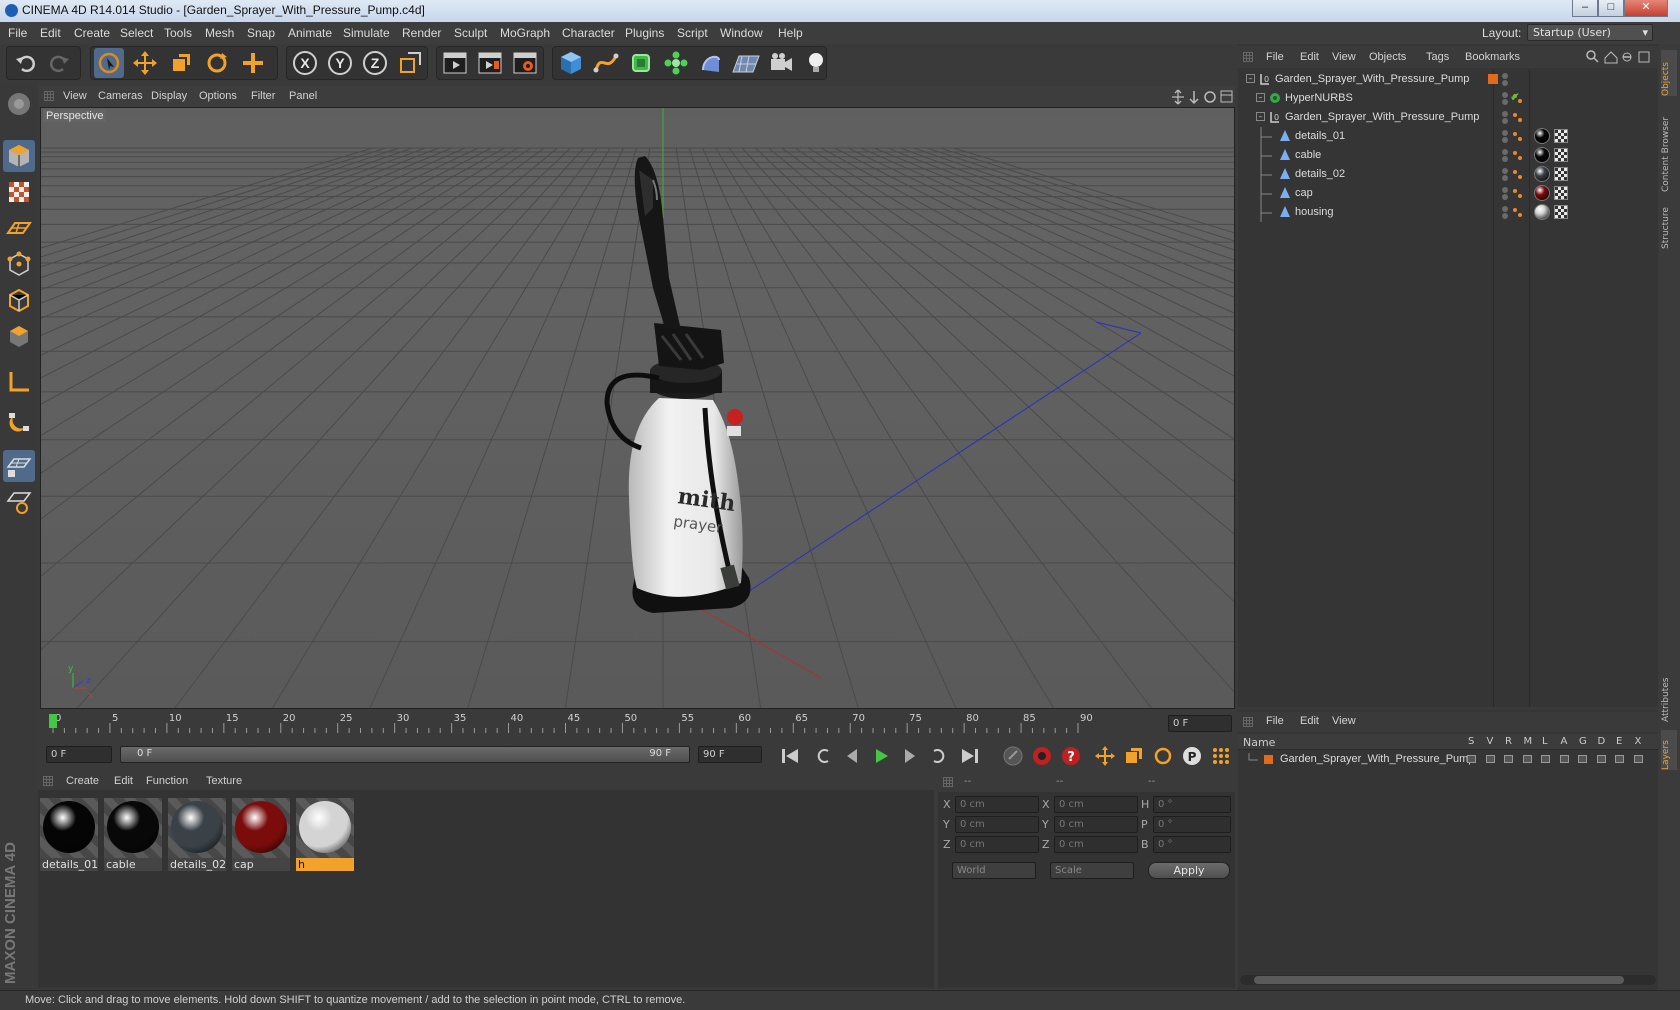 Image resolution: width=1680 pixels, height=1010 pixels. Describe the element at coordinates (261, 33) in the screenshot. I see `menu-snap: Snap` at that location.